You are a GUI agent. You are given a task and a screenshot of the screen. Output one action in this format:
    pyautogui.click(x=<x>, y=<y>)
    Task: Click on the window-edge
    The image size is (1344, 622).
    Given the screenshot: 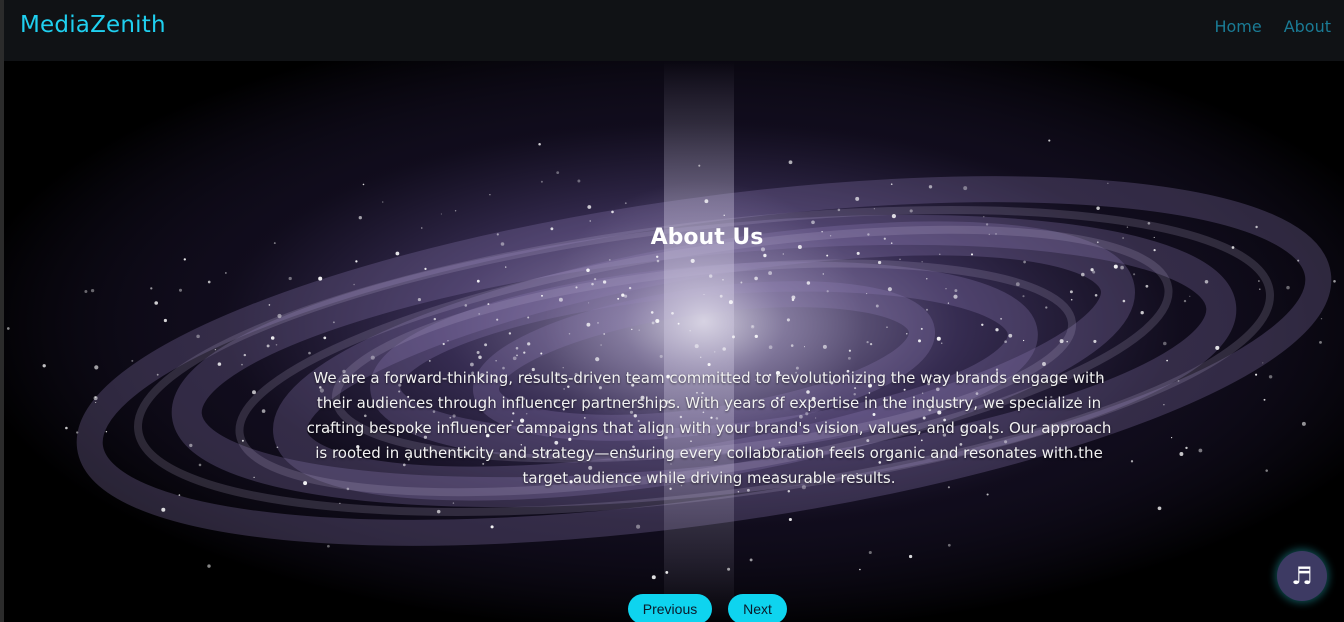 What is the action you would take?
    pyautogui.click(x=2, y=311)
    